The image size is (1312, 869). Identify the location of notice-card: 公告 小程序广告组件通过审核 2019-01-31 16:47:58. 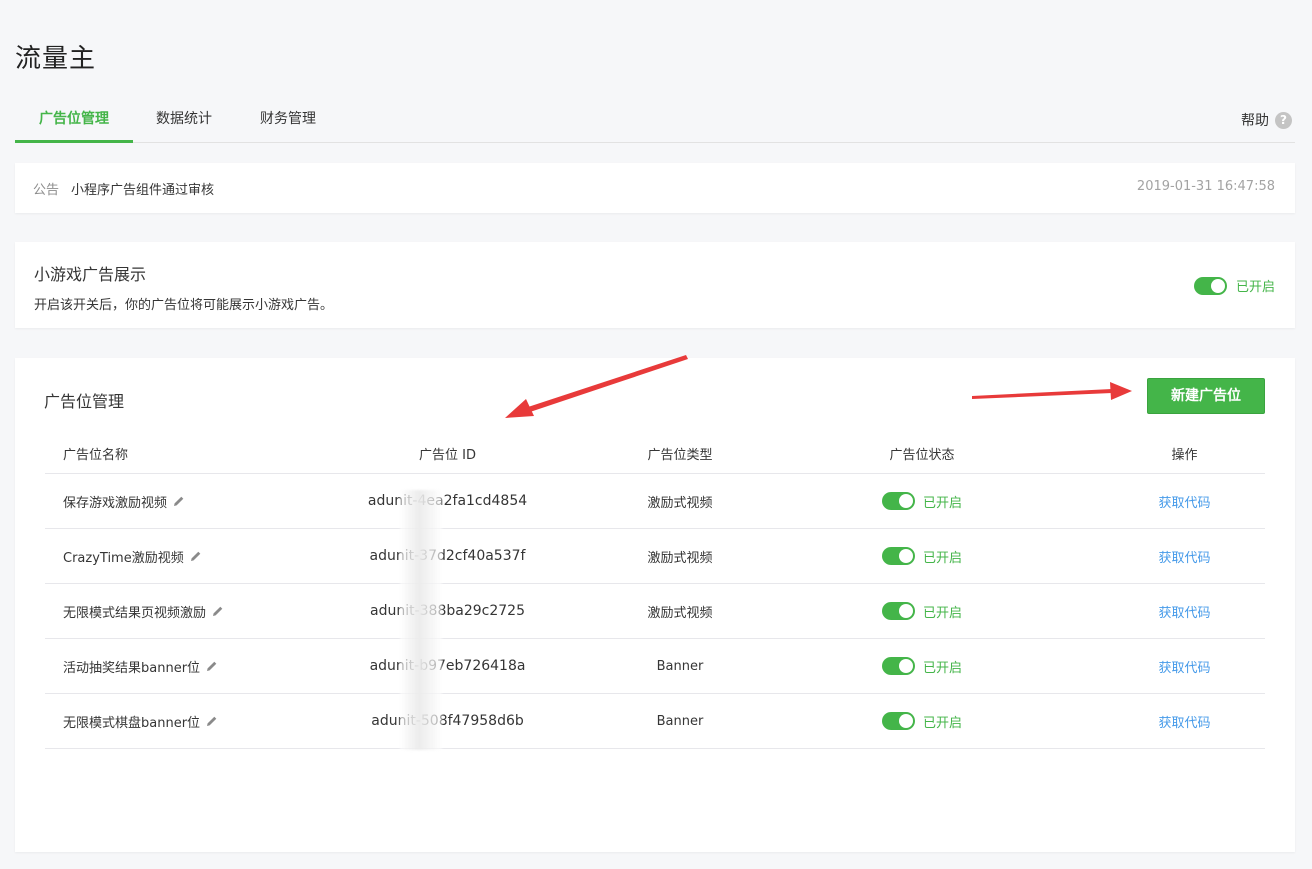
(655, 188).